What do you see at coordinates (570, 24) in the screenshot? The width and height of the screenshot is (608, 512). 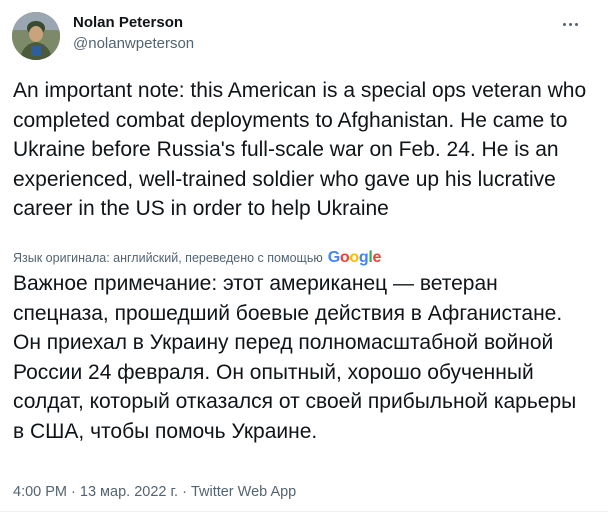 I see `more-options-button` at bounding box center [570, 24].